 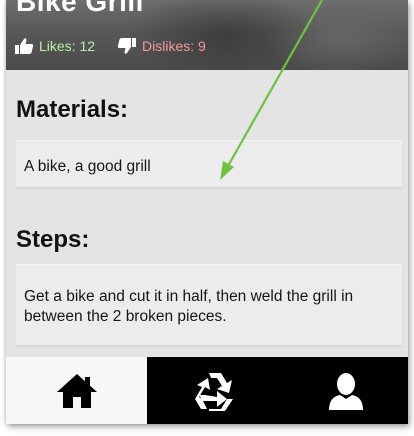 I want to click on like-button: Likes: 12, so click(x=54, y=46).